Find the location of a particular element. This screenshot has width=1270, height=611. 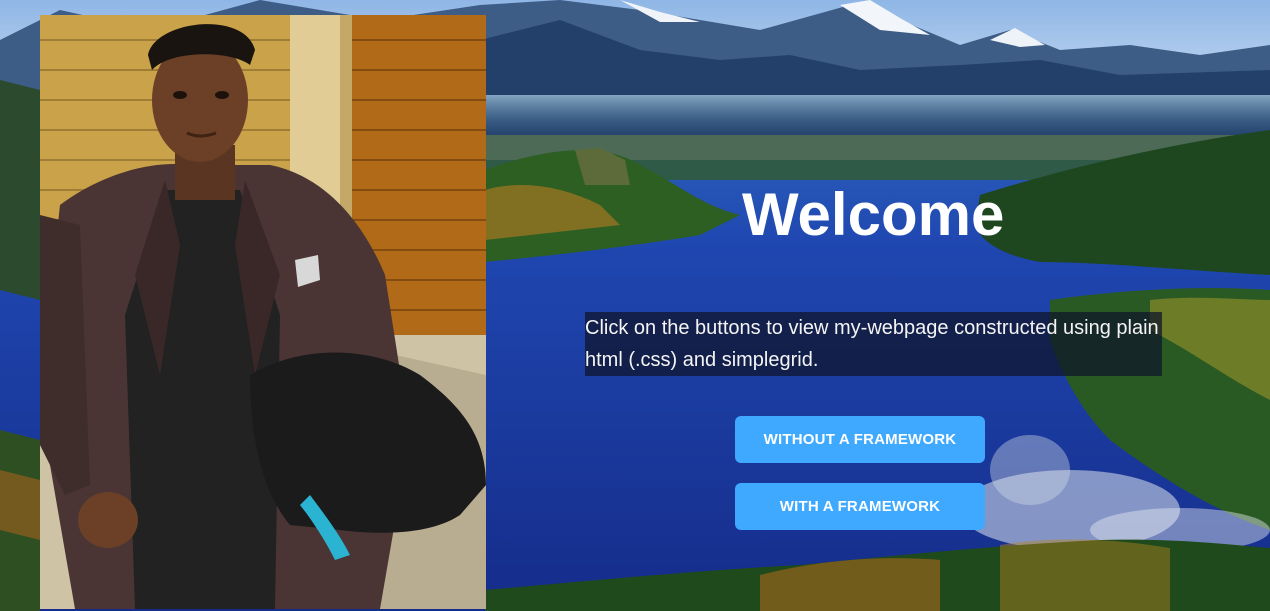

without-framework-button: WITHOUT A FRAMEWORK is located at coordinates (860, 439).